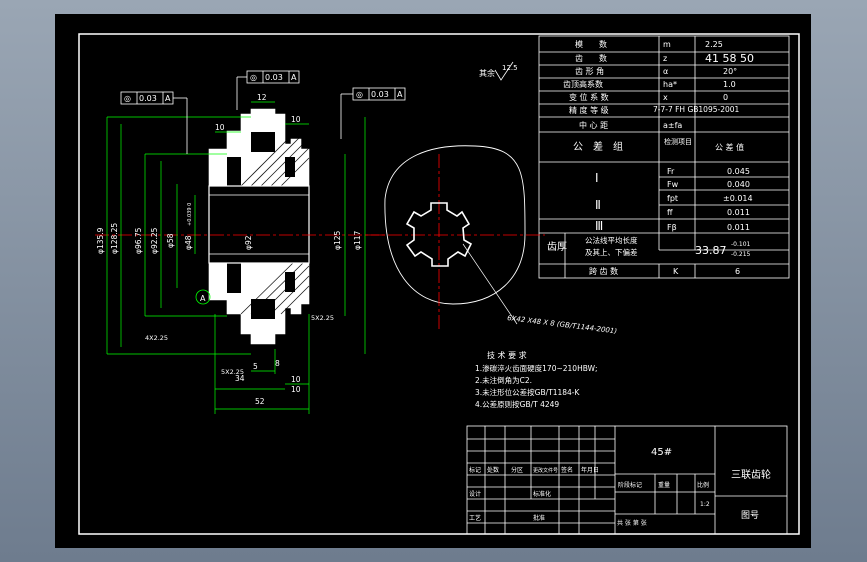  I want to click on dim-diameter: φ48, so click(188, 242).